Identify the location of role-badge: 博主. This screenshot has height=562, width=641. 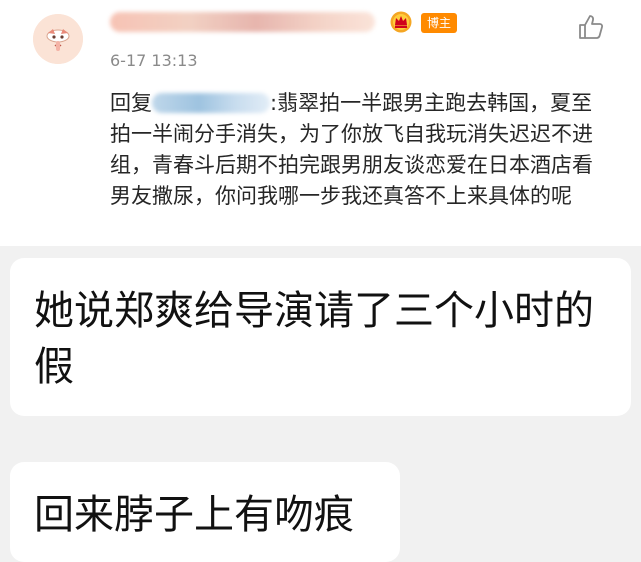
(439, 23).